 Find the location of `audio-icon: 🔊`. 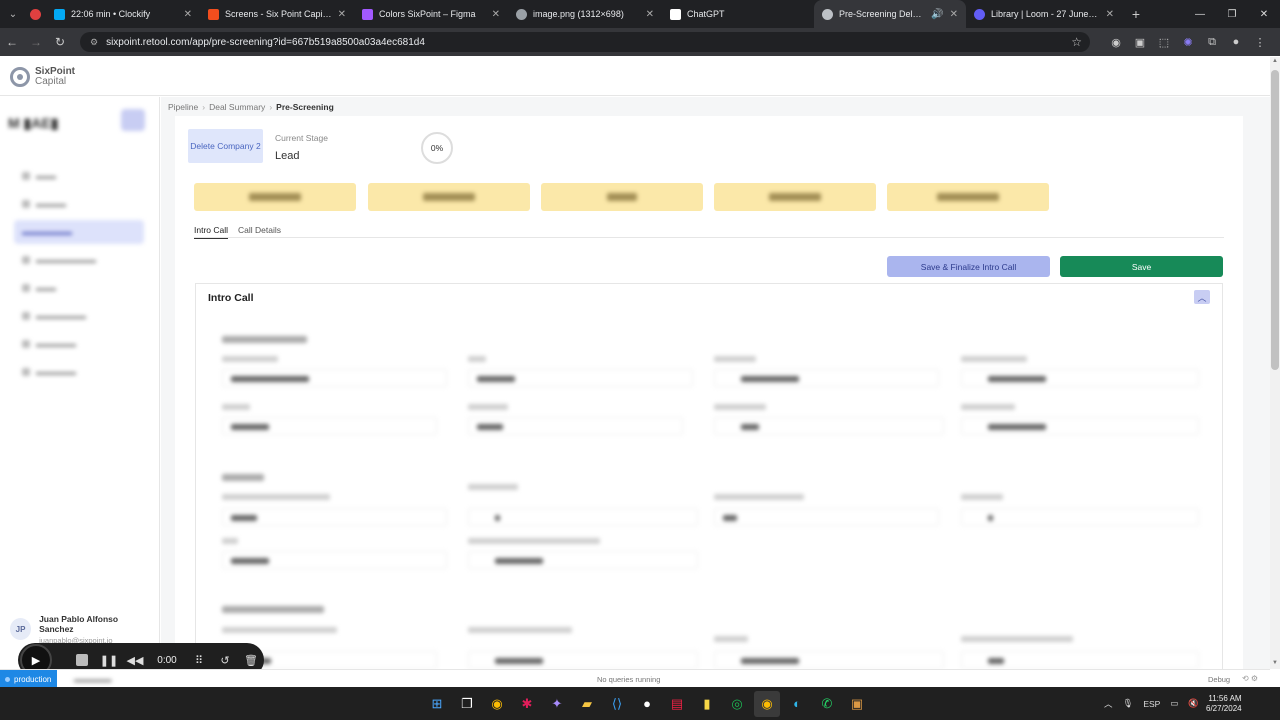

audio-icon: 🔊 is located at coordinates (937, 14).